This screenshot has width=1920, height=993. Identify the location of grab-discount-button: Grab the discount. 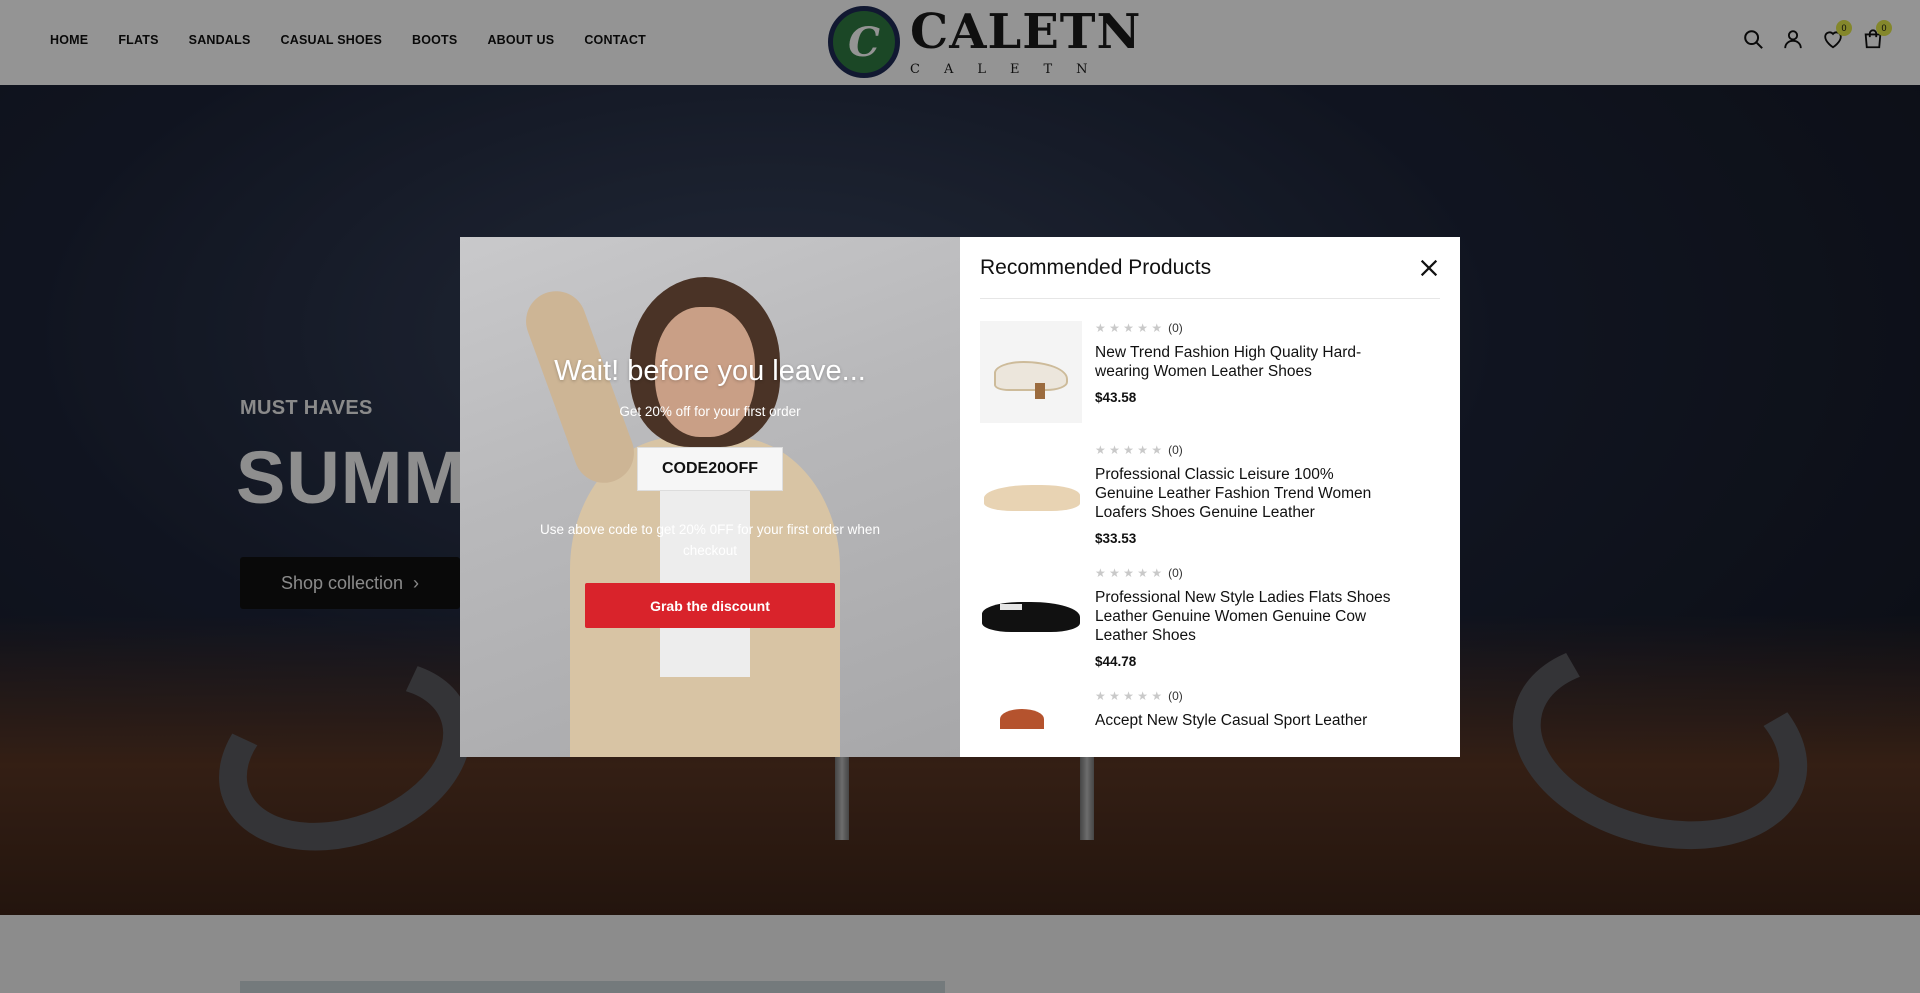
(710, 605).